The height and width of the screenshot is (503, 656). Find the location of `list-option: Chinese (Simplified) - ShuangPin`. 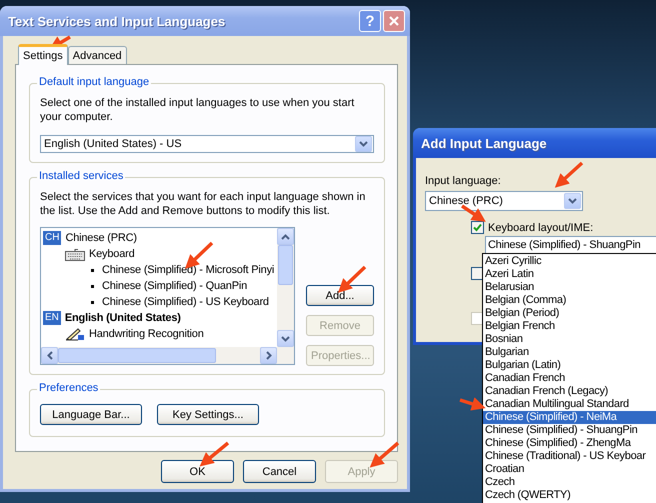

list-option: Chinese (Simplified) - ShuangPin is located at coordinates (569, 430).